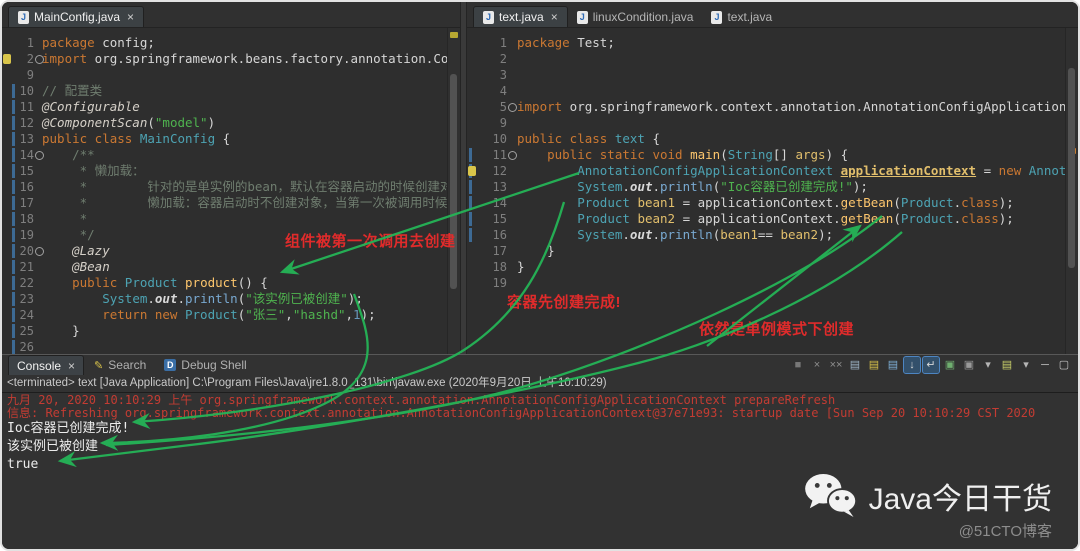  What do you see at coordinates (766, 251) in the screenshot?
I see `code-line: 17 }` at bounding box center [766, 251].